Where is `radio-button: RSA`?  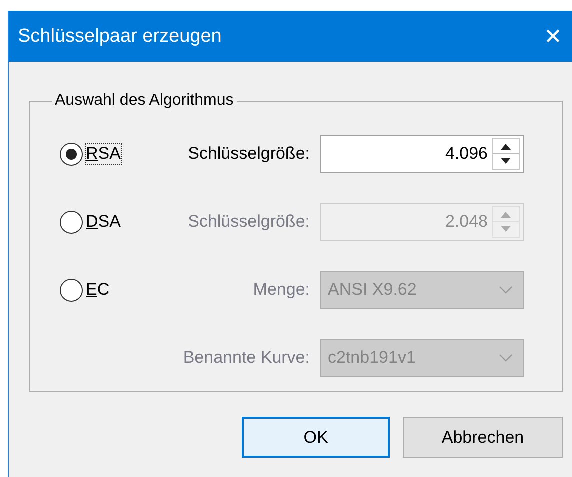 radio-button: RSA is located at coordinates (108, 154).